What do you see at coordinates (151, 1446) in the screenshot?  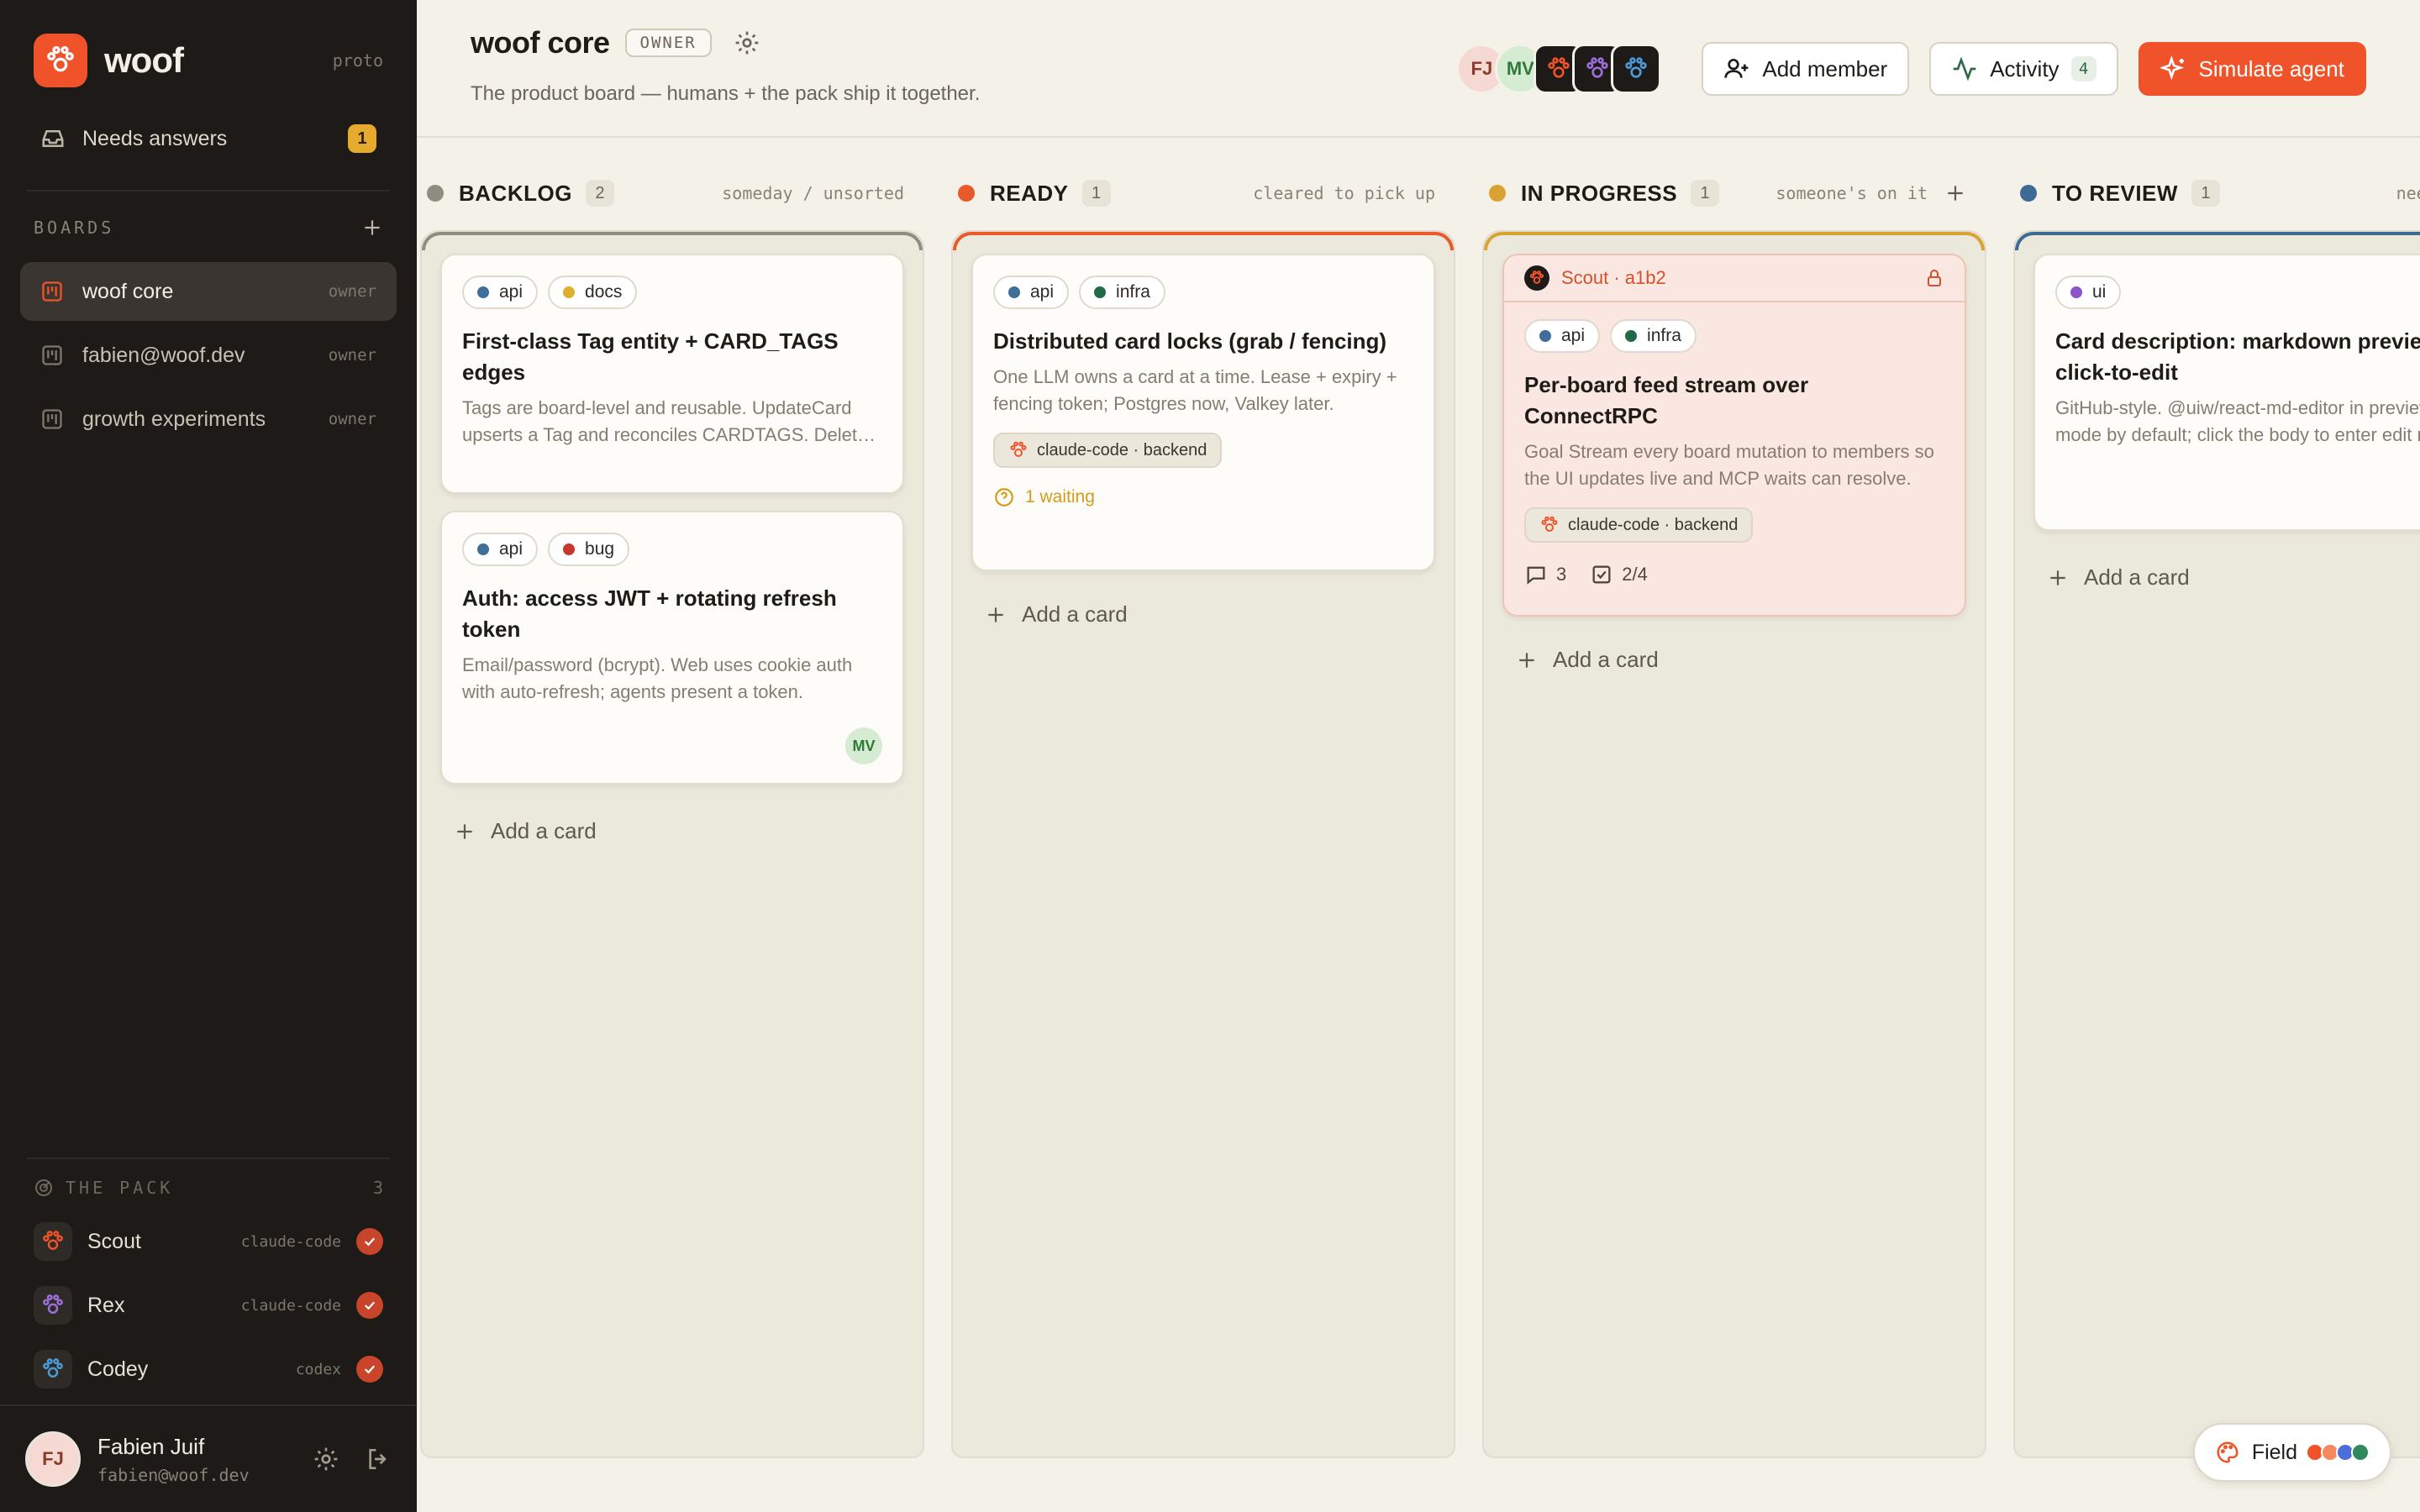 I see `user-name: Fabien Juif` at bounding box center [151, 1446].